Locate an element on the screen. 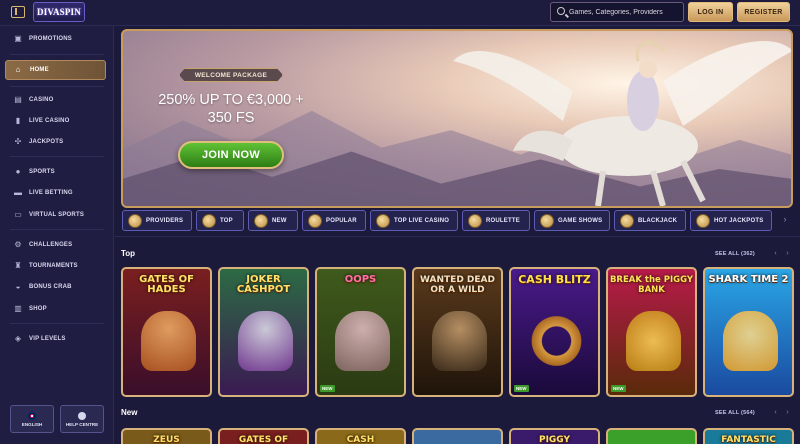 Image resolution: width=800 pixels, height=444 pixels. sidebar-item-tournaments: ♜ TOURNAMENTS is located at coordinates (57, 266).